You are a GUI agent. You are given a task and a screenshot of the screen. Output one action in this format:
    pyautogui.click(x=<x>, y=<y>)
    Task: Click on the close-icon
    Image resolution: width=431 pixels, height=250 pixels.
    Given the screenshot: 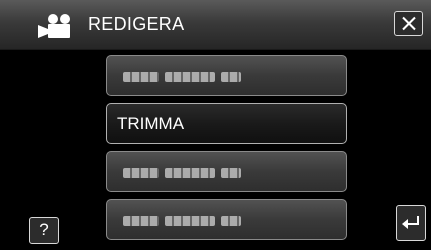 What is the action you would take?
    pyautogui.click(x=409, y=23)
    